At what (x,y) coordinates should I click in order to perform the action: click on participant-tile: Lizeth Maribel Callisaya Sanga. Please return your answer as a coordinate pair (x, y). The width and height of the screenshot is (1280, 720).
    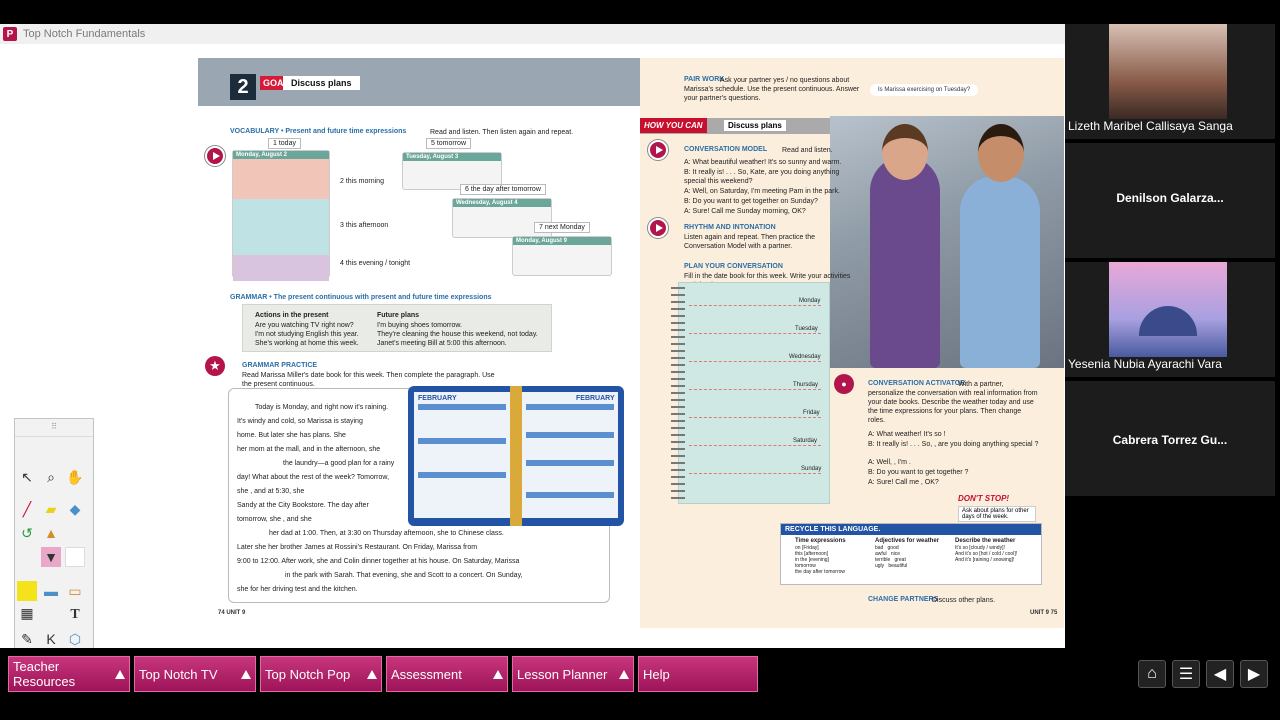
    Looking at the image, I should click on (1170, 82).